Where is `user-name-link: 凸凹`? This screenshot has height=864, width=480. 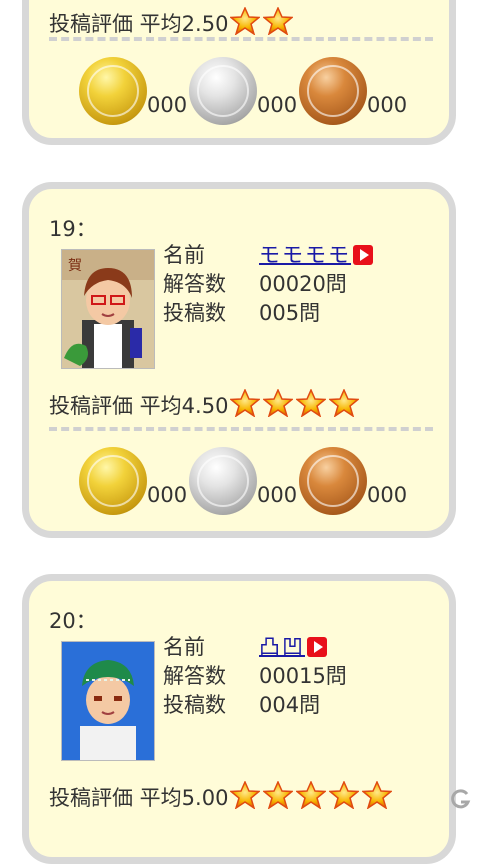 user-name-link: 凸凹 is located at coordinates (282, 647).